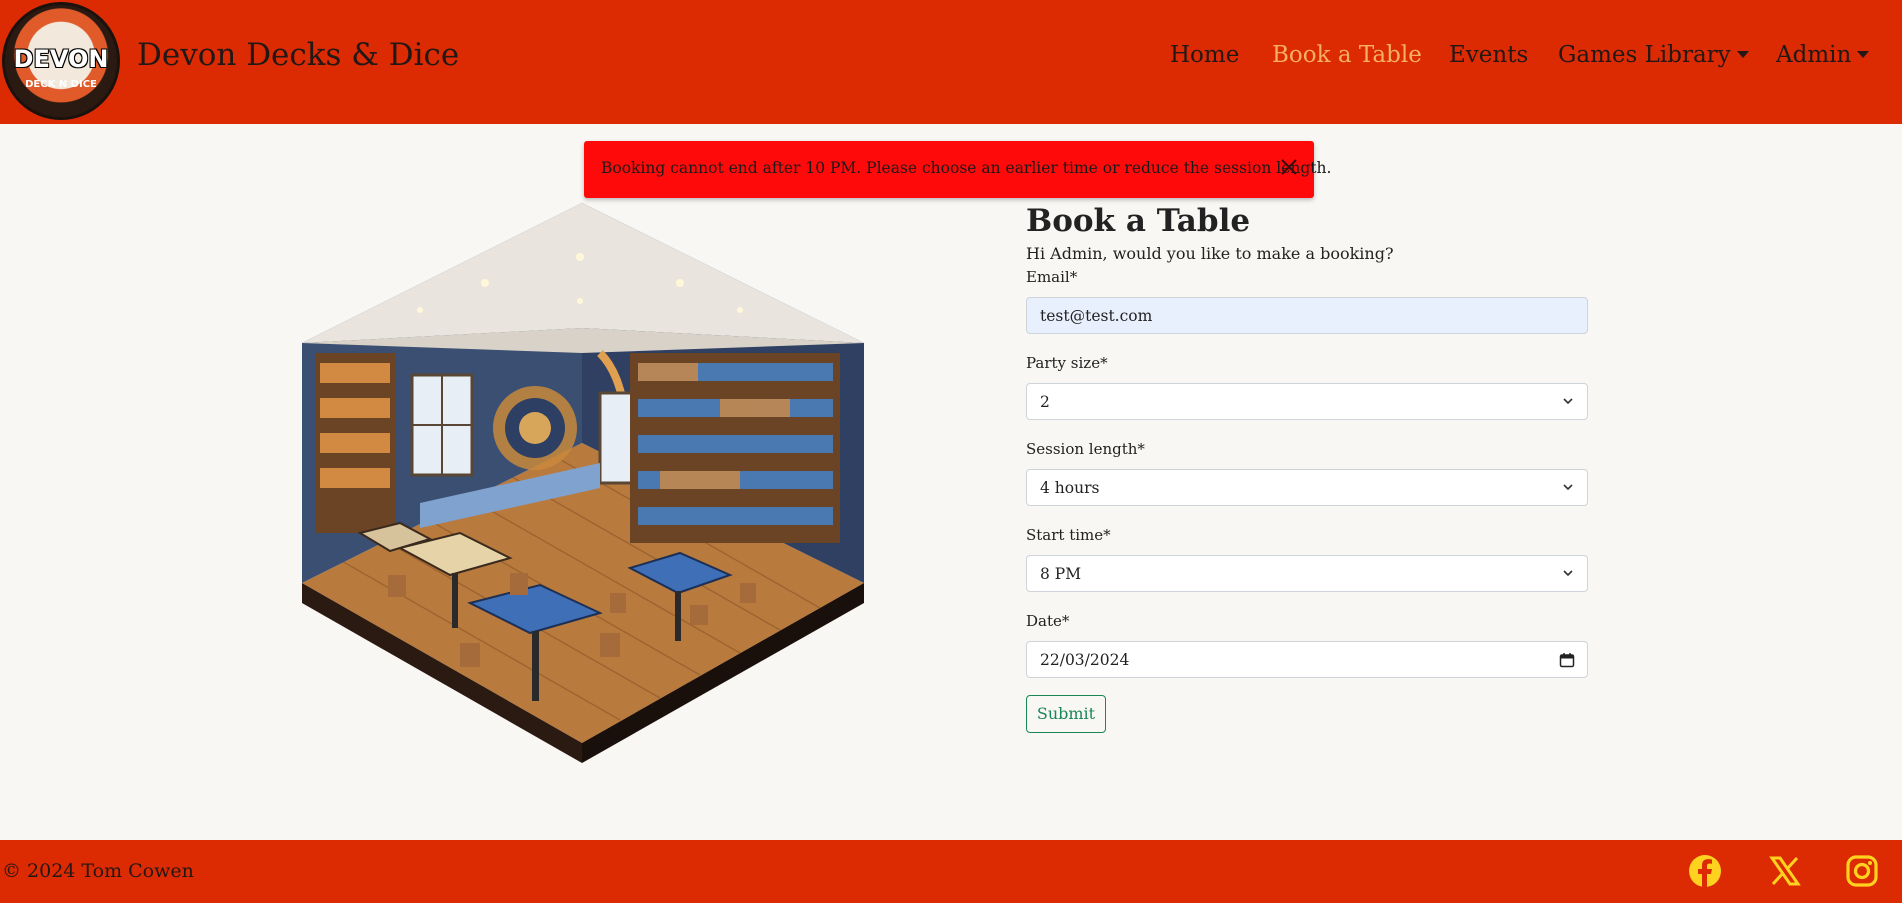 The height and width of the screenshot is (903, 1902). What do you see at coordinates (61, 84) in the screenshot?
I see `logo-subtext: DECK N DICE` at bounding box center [61, 84].